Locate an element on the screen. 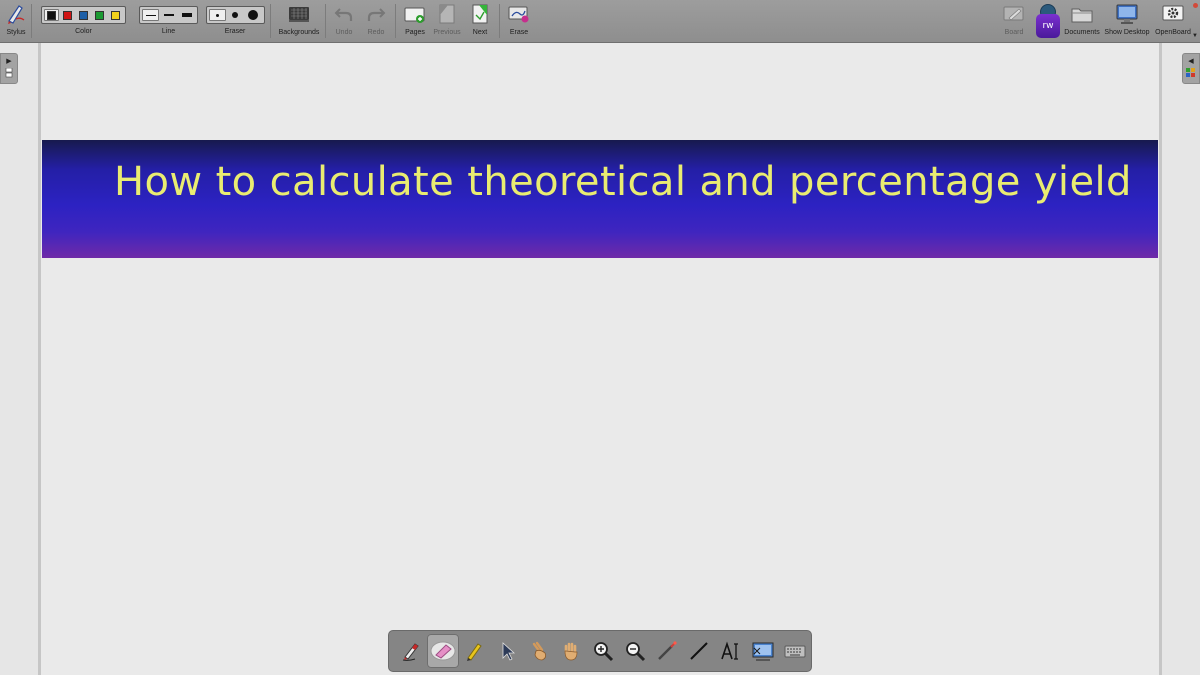  line-tool is located at coordinates (699, 651).